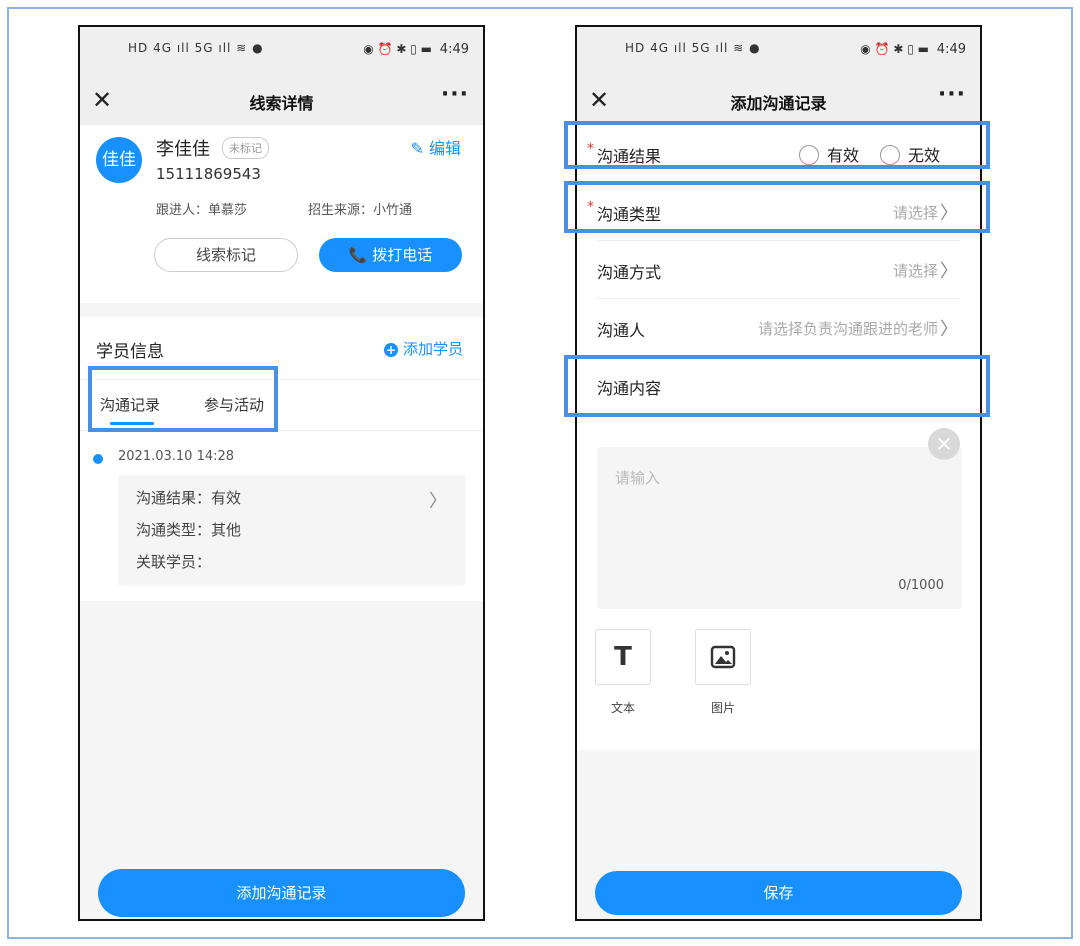  Describe the element at coordinates (777, 207) in the screenshot. I see `highlight-type` at that location.